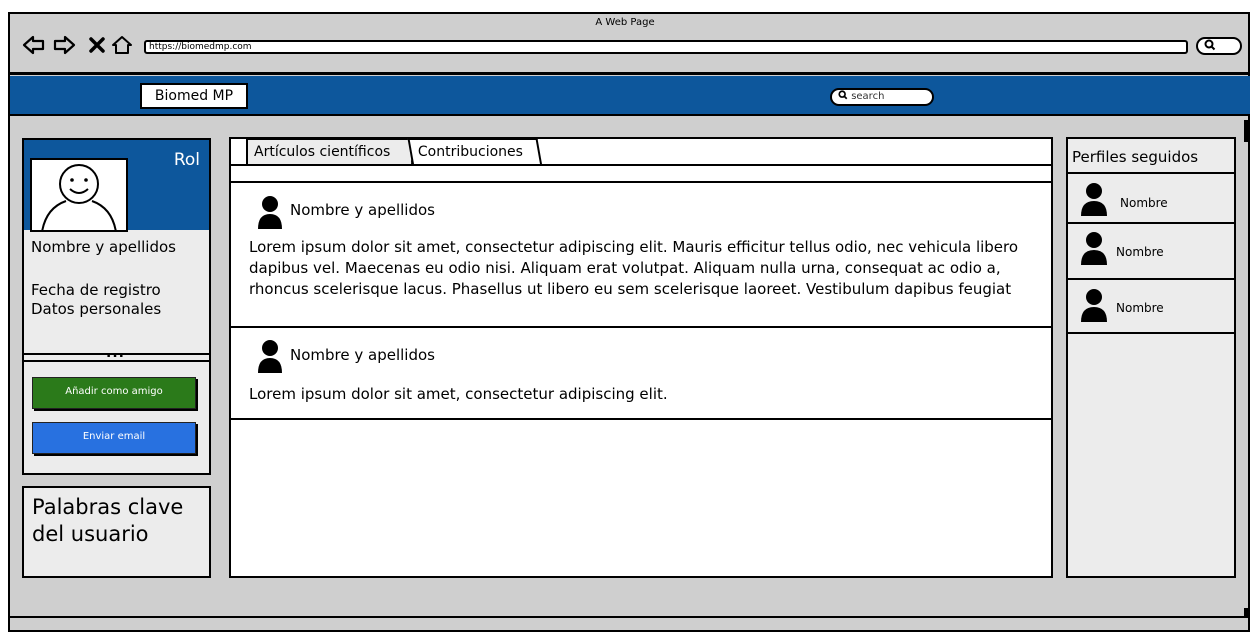  I want to click on toolbar-divider, so click(630, 73).